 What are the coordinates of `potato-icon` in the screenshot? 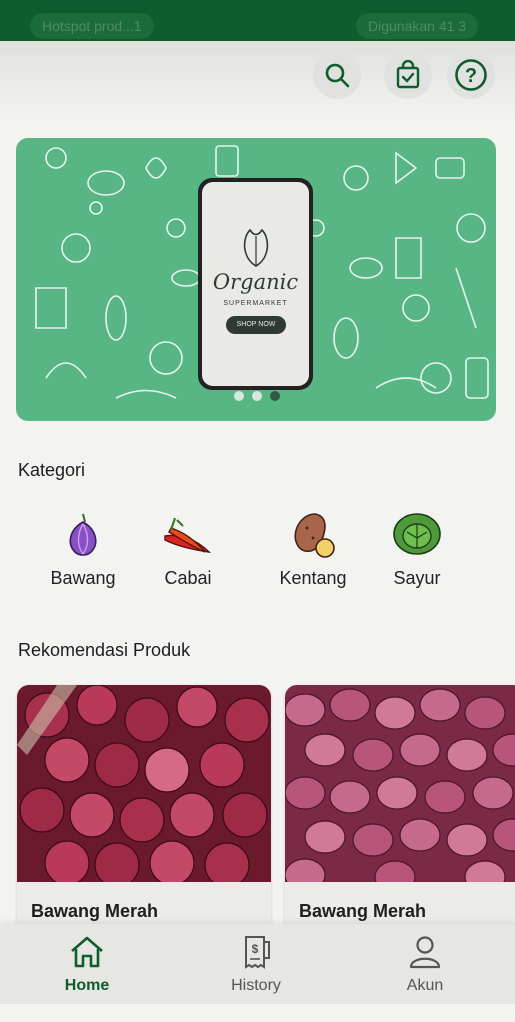 It's located at (314, 535).